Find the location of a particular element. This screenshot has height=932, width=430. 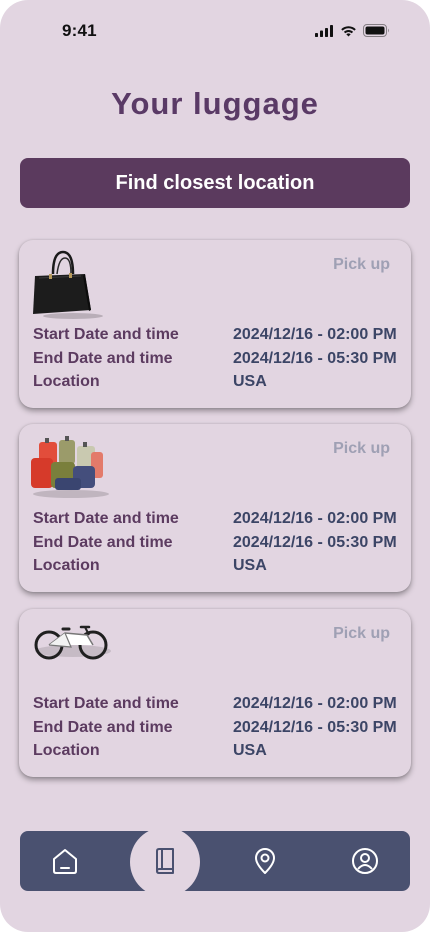

profile-icon is located at coordinates (365, 861).